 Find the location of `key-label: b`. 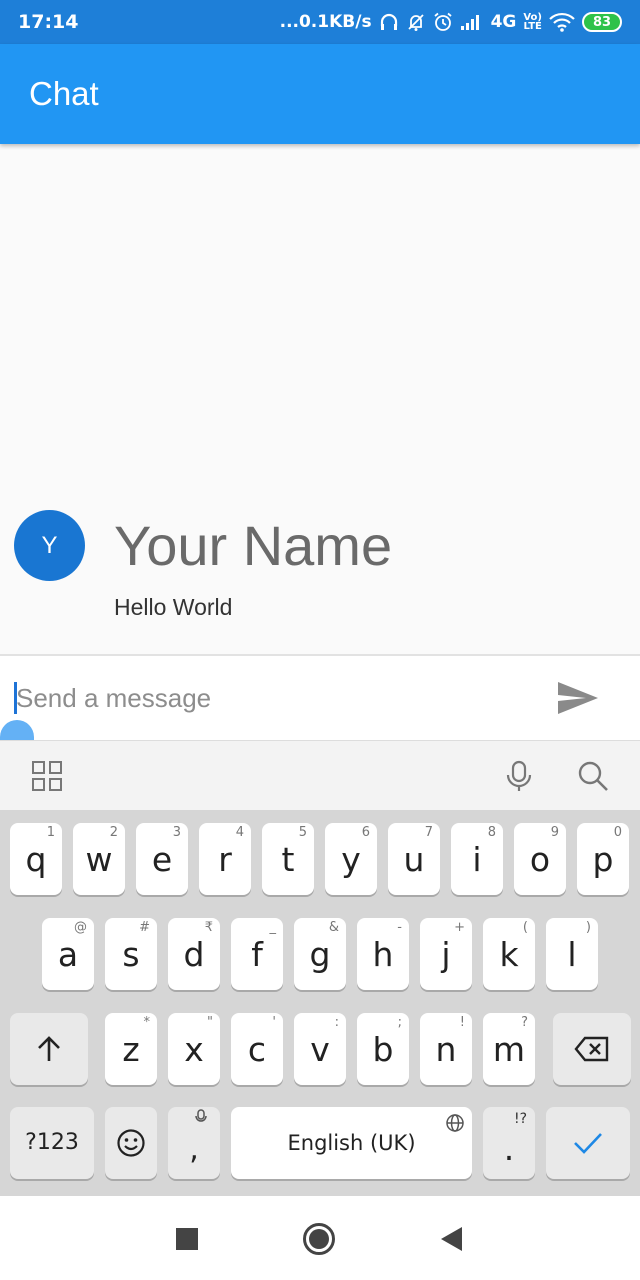

key-label: b is located at coordinates (383, 1049).